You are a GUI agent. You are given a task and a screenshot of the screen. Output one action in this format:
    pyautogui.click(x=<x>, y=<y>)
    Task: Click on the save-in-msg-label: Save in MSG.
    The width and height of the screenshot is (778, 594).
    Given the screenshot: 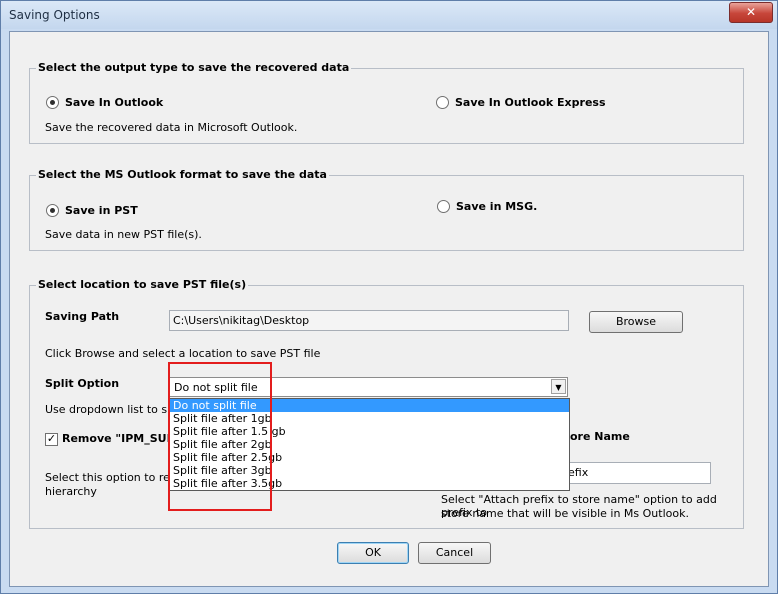 What is the action you would take?
    pyautogui.click(x=497, y=206)
    